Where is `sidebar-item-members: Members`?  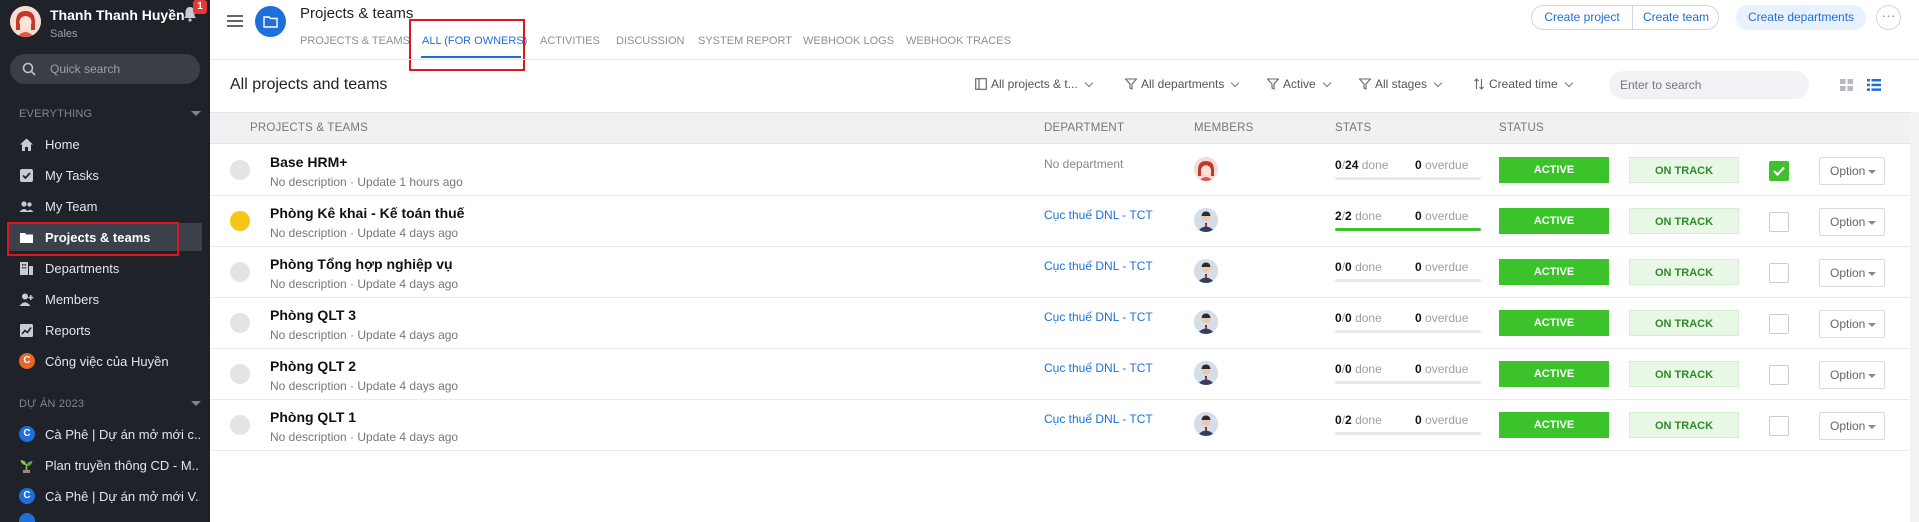
sidebar-item-members: Members is located at coordinates (105, 299).